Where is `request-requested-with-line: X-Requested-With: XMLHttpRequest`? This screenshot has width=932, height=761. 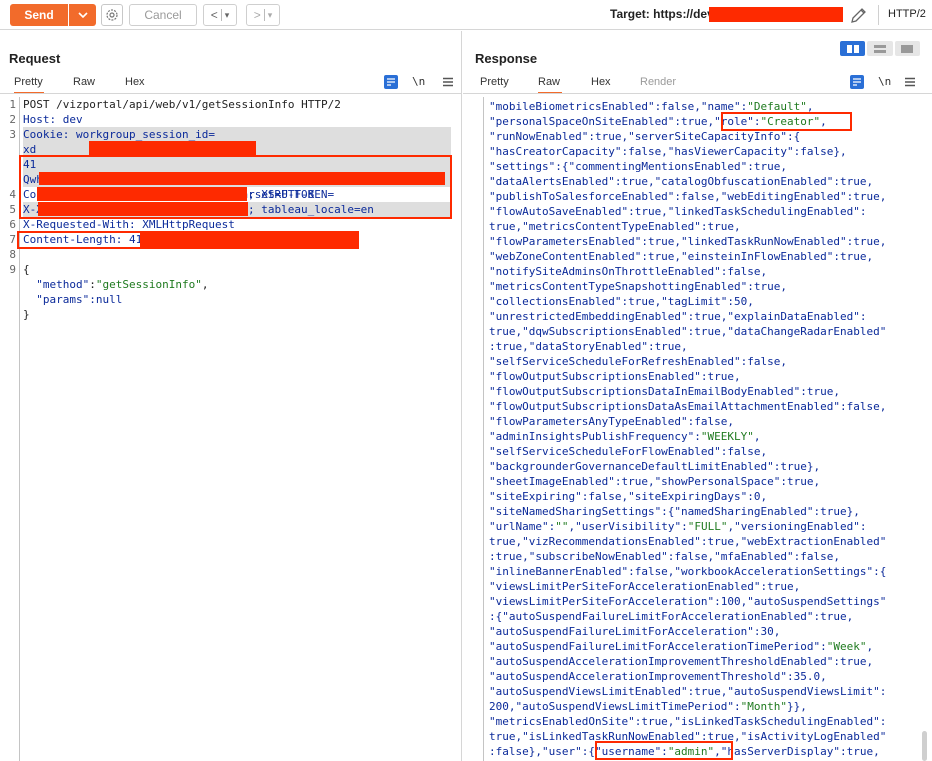 request-requested-with-line: X-Requested-With: XMLHttpRequest is located at coordinates (129, 224).